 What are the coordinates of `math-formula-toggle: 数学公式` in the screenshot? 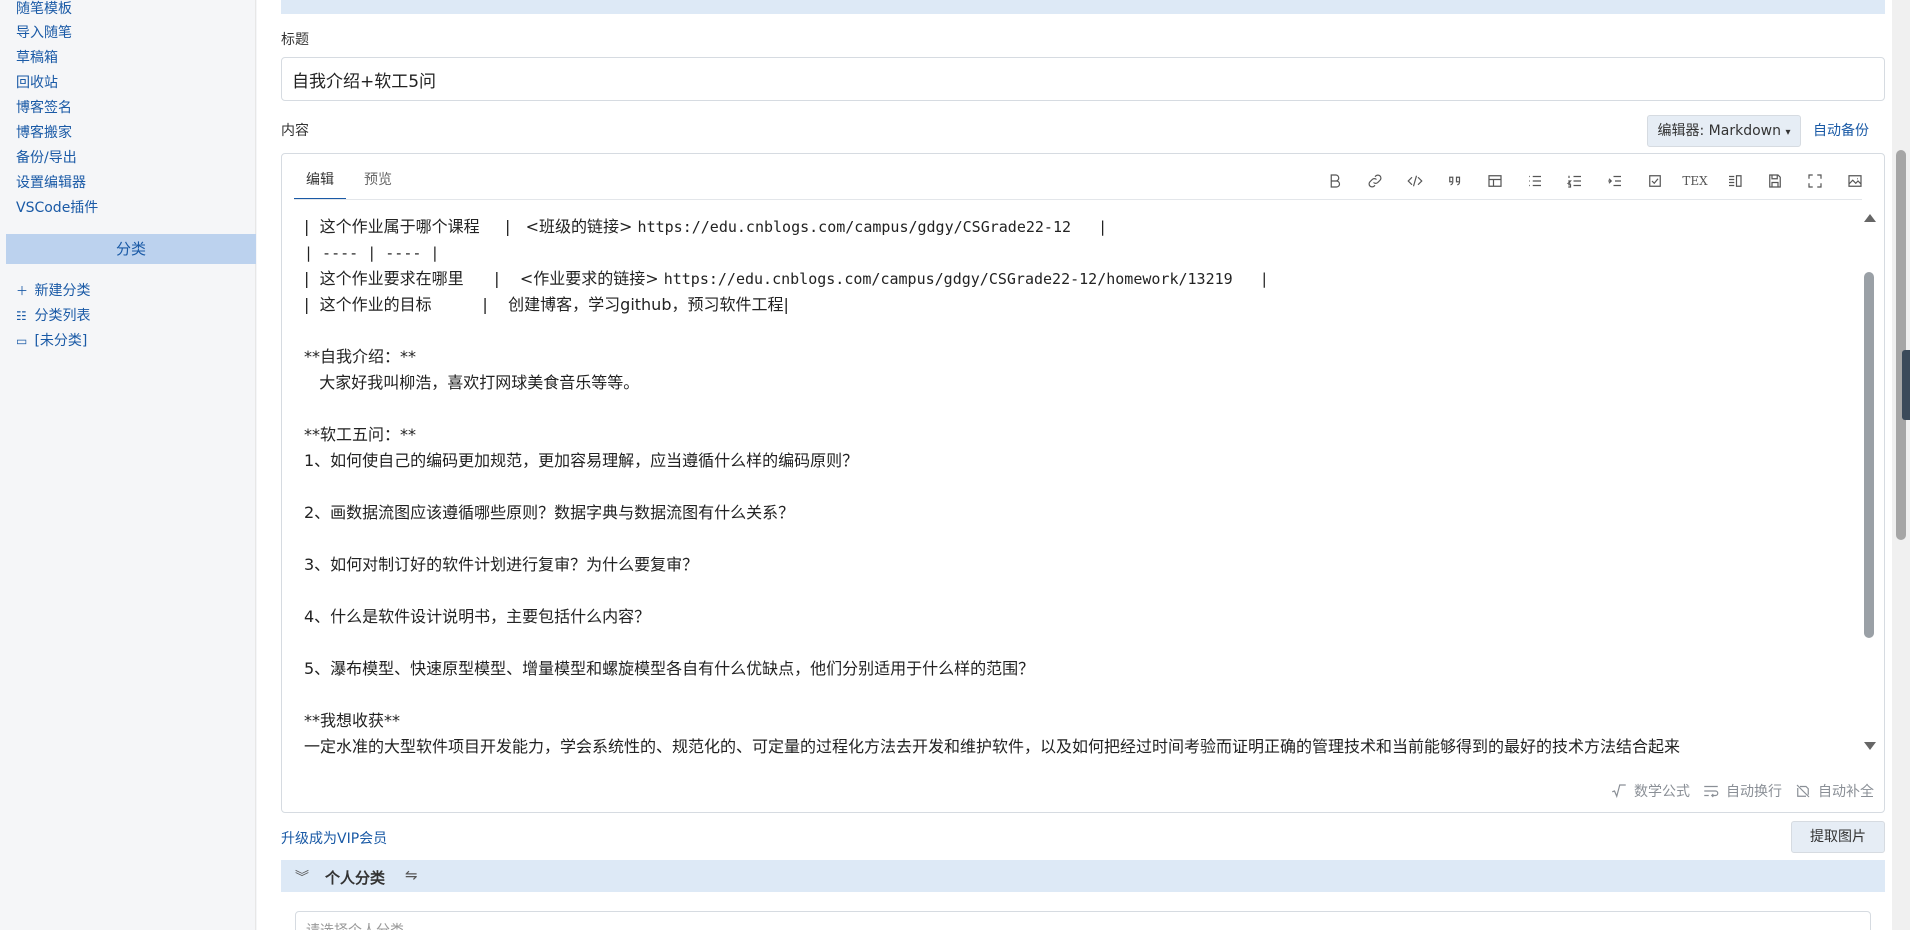 It's located at (1650, 791).